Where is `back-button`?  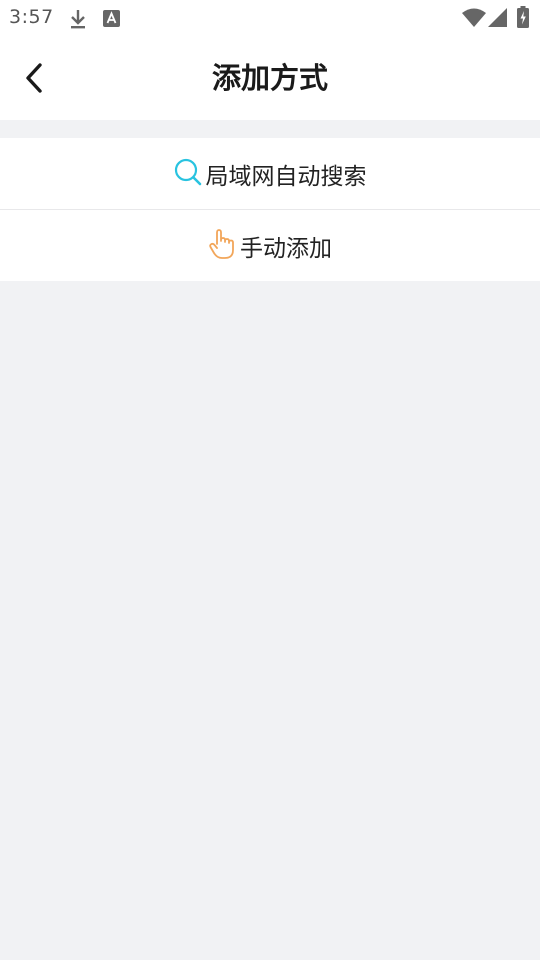 back-button is located at coordinates (34, 78).